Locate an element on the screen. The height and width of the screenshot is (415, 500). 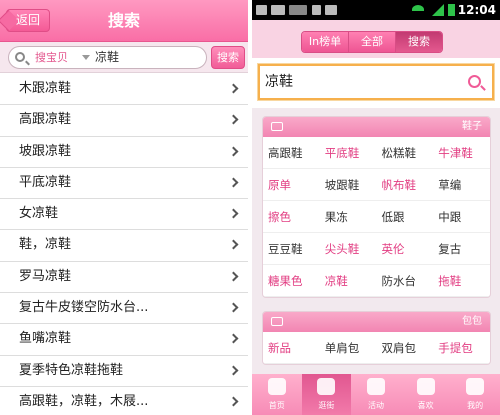
category-tag: 防水台 is located at coordinates (405, 281).